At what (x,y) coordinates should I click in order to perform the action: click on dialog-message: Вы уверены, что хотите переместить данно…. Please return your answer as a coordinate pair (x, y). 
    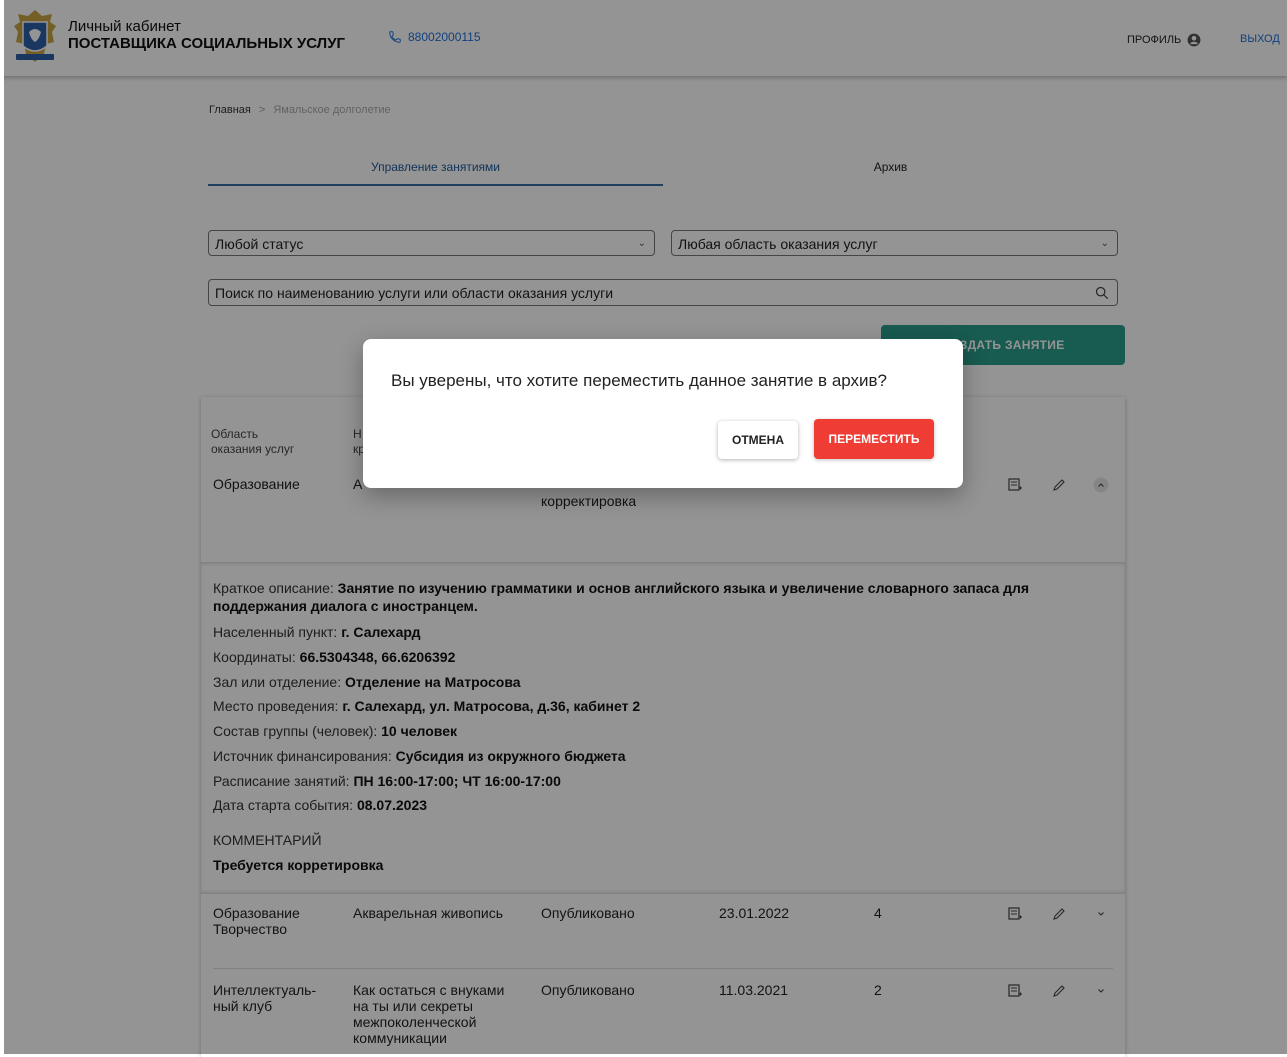
    Looking at the image, I should click on (639, 380).